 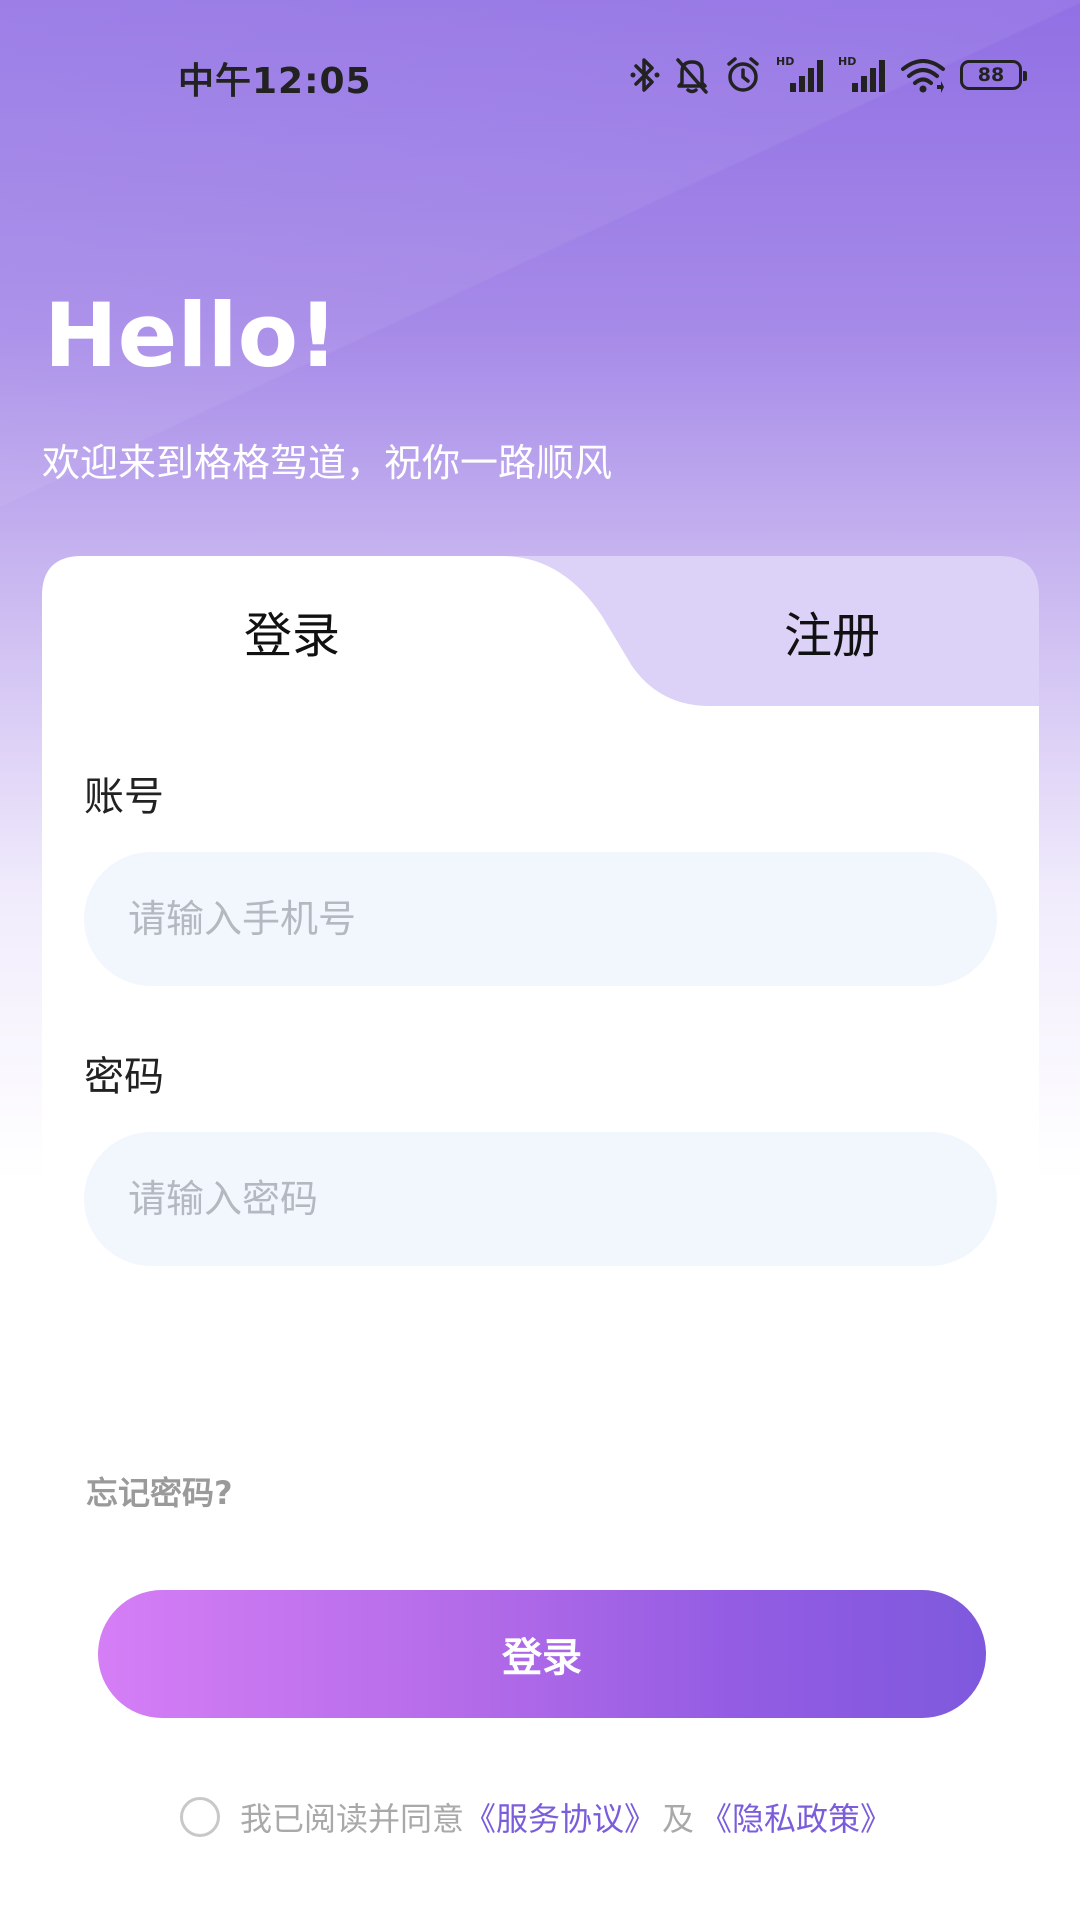 I want to click on agreement-checkbox, so click(x=200, y=1817).